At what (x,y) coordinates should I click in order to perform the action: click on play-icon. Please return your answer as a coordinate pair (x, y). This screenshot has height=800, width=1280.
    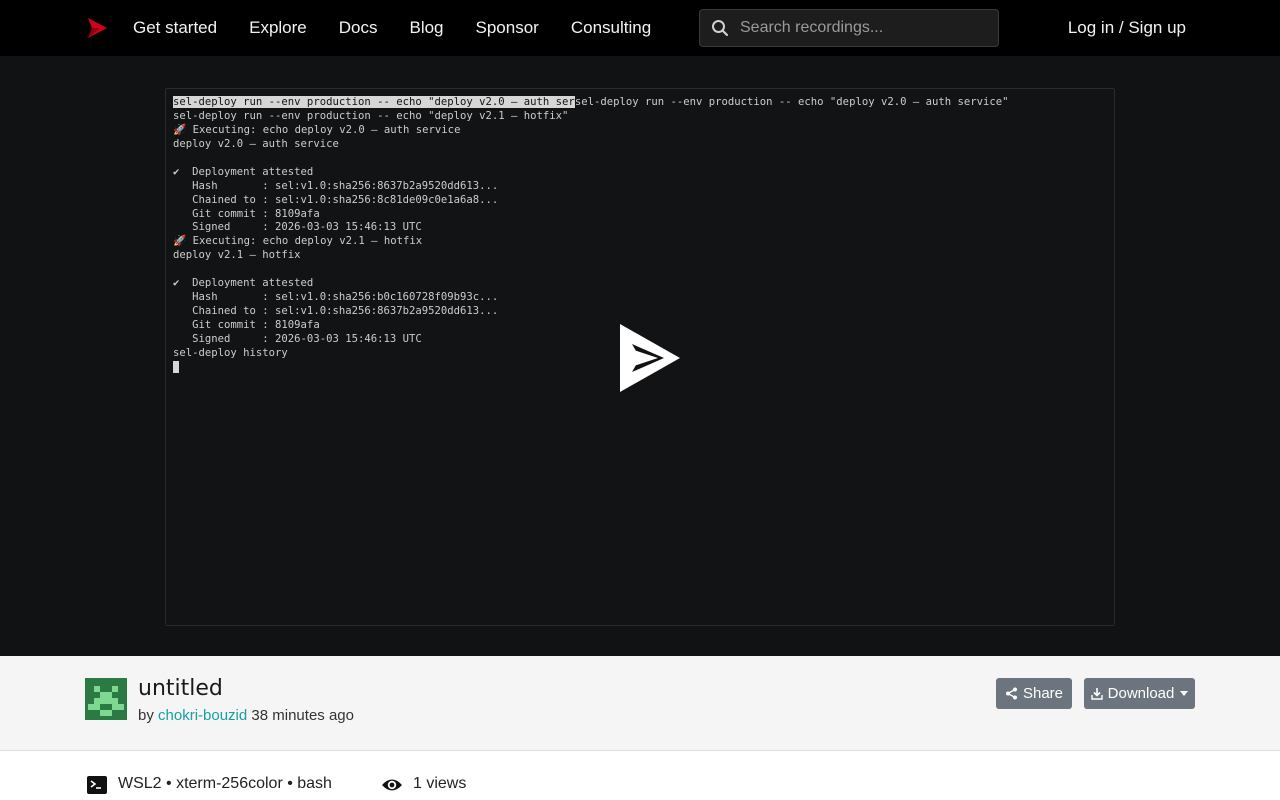
    Looking at the image, I should click on (650, 358).